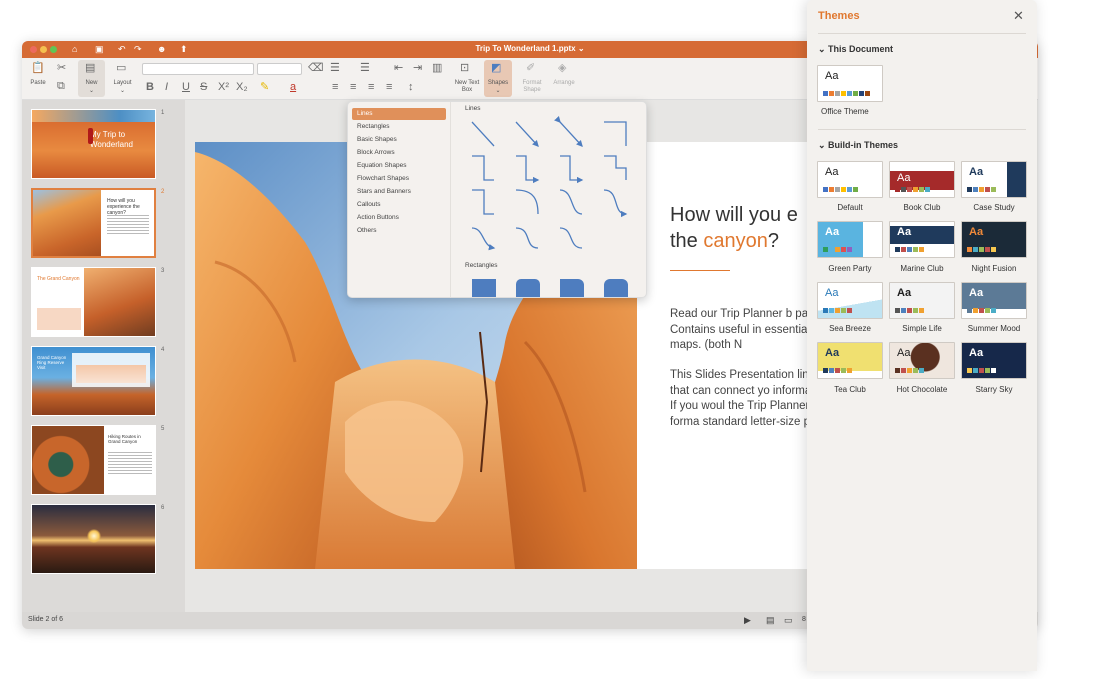  What do you see at coordinates (994, 360) in the screenshot?
I see `theme-card-starry-sky: Aa` at bounding box center [994, 360].